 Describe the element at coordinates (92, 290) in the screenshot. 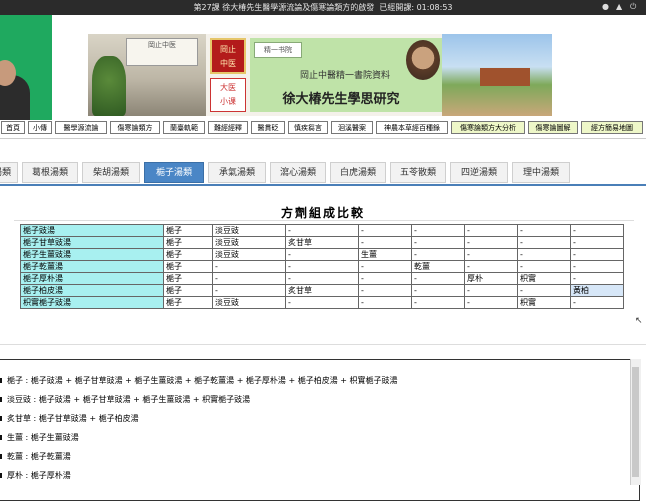

I see `formula-name-cell: 梔子柏皮湯` at that location.